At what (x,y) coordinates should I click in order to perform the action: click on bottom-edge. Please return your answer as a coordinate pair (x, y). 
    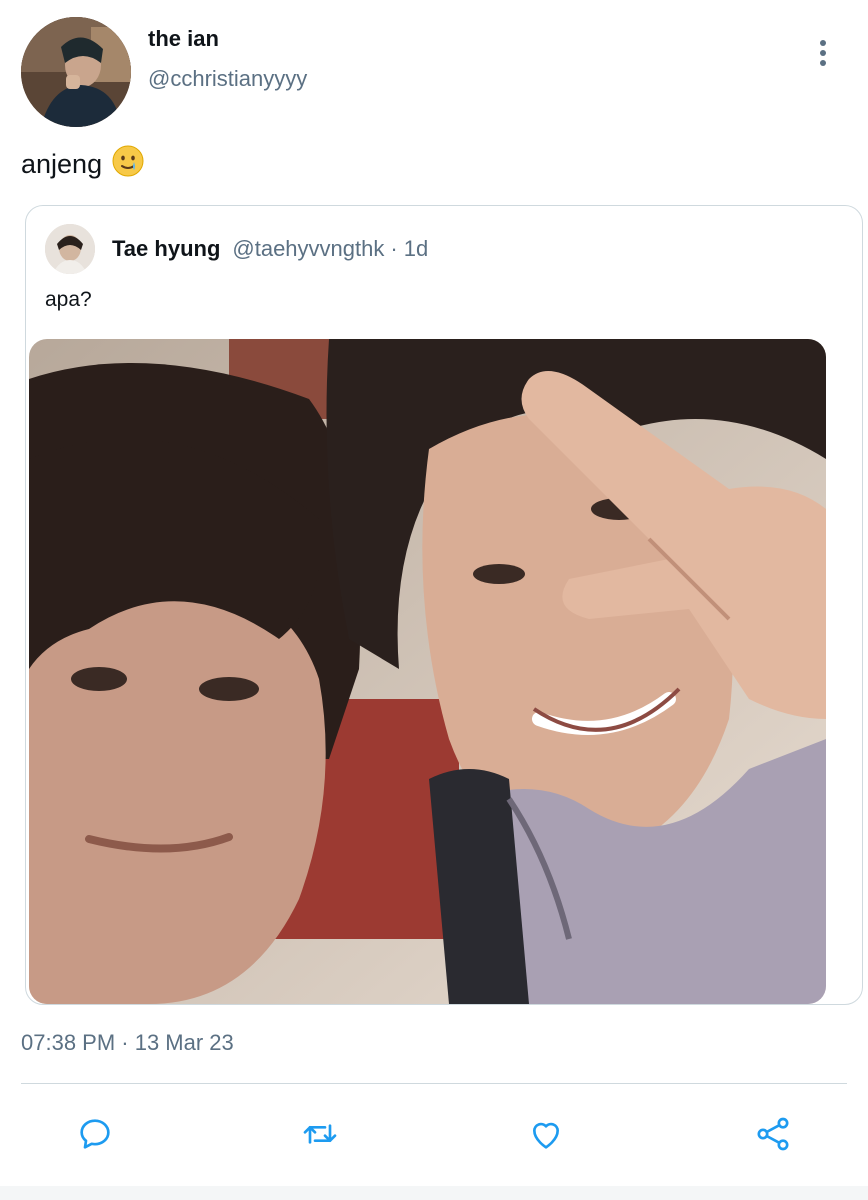
    Looking at the image, I should click on (434, 1193).